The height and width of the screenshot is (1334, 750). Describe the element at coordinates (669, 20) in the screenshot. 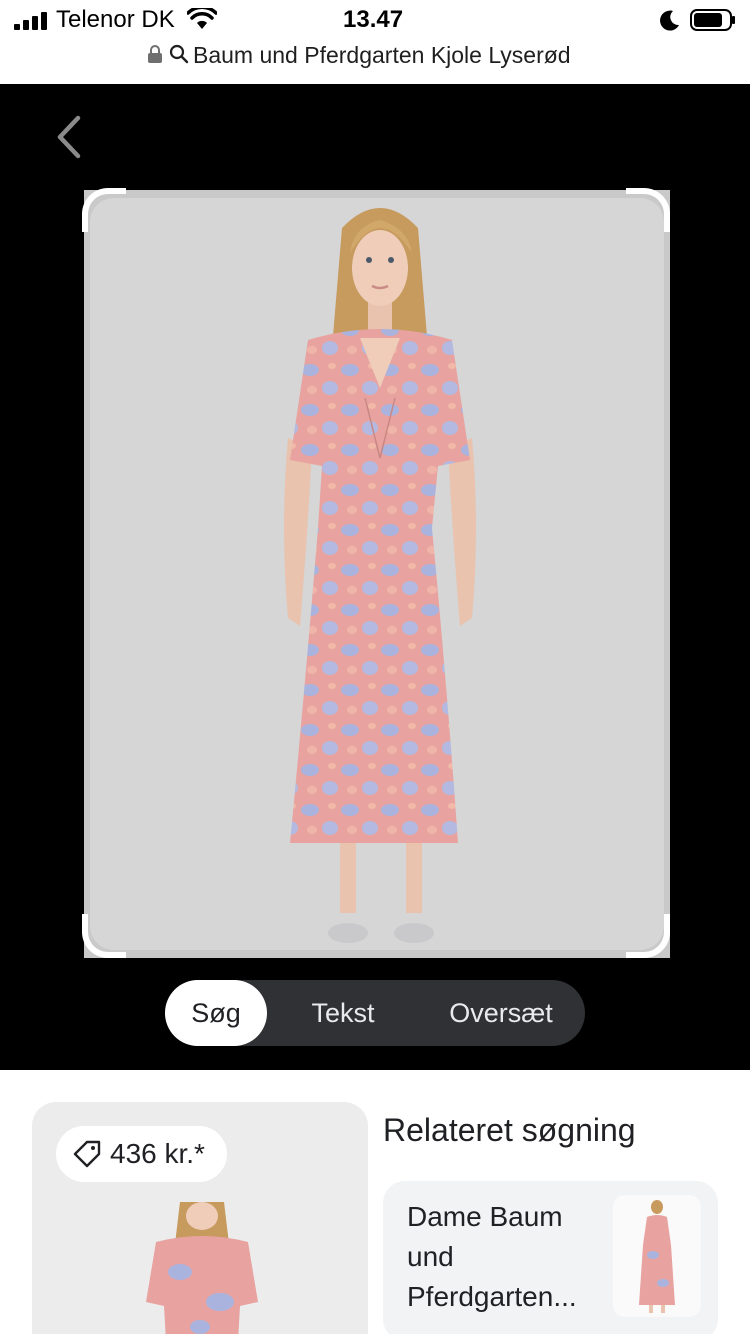

I see `moon-icon` at that location.